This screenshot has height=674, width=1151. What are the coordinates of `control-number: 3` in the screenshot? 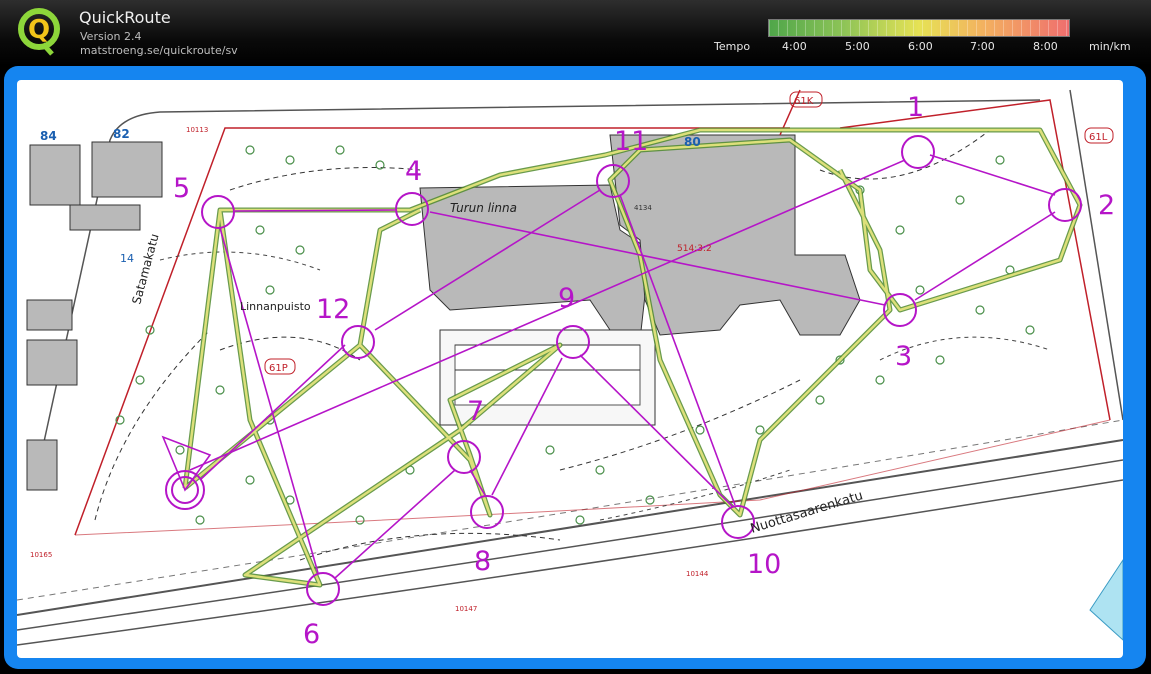 It's located at (903, 356).